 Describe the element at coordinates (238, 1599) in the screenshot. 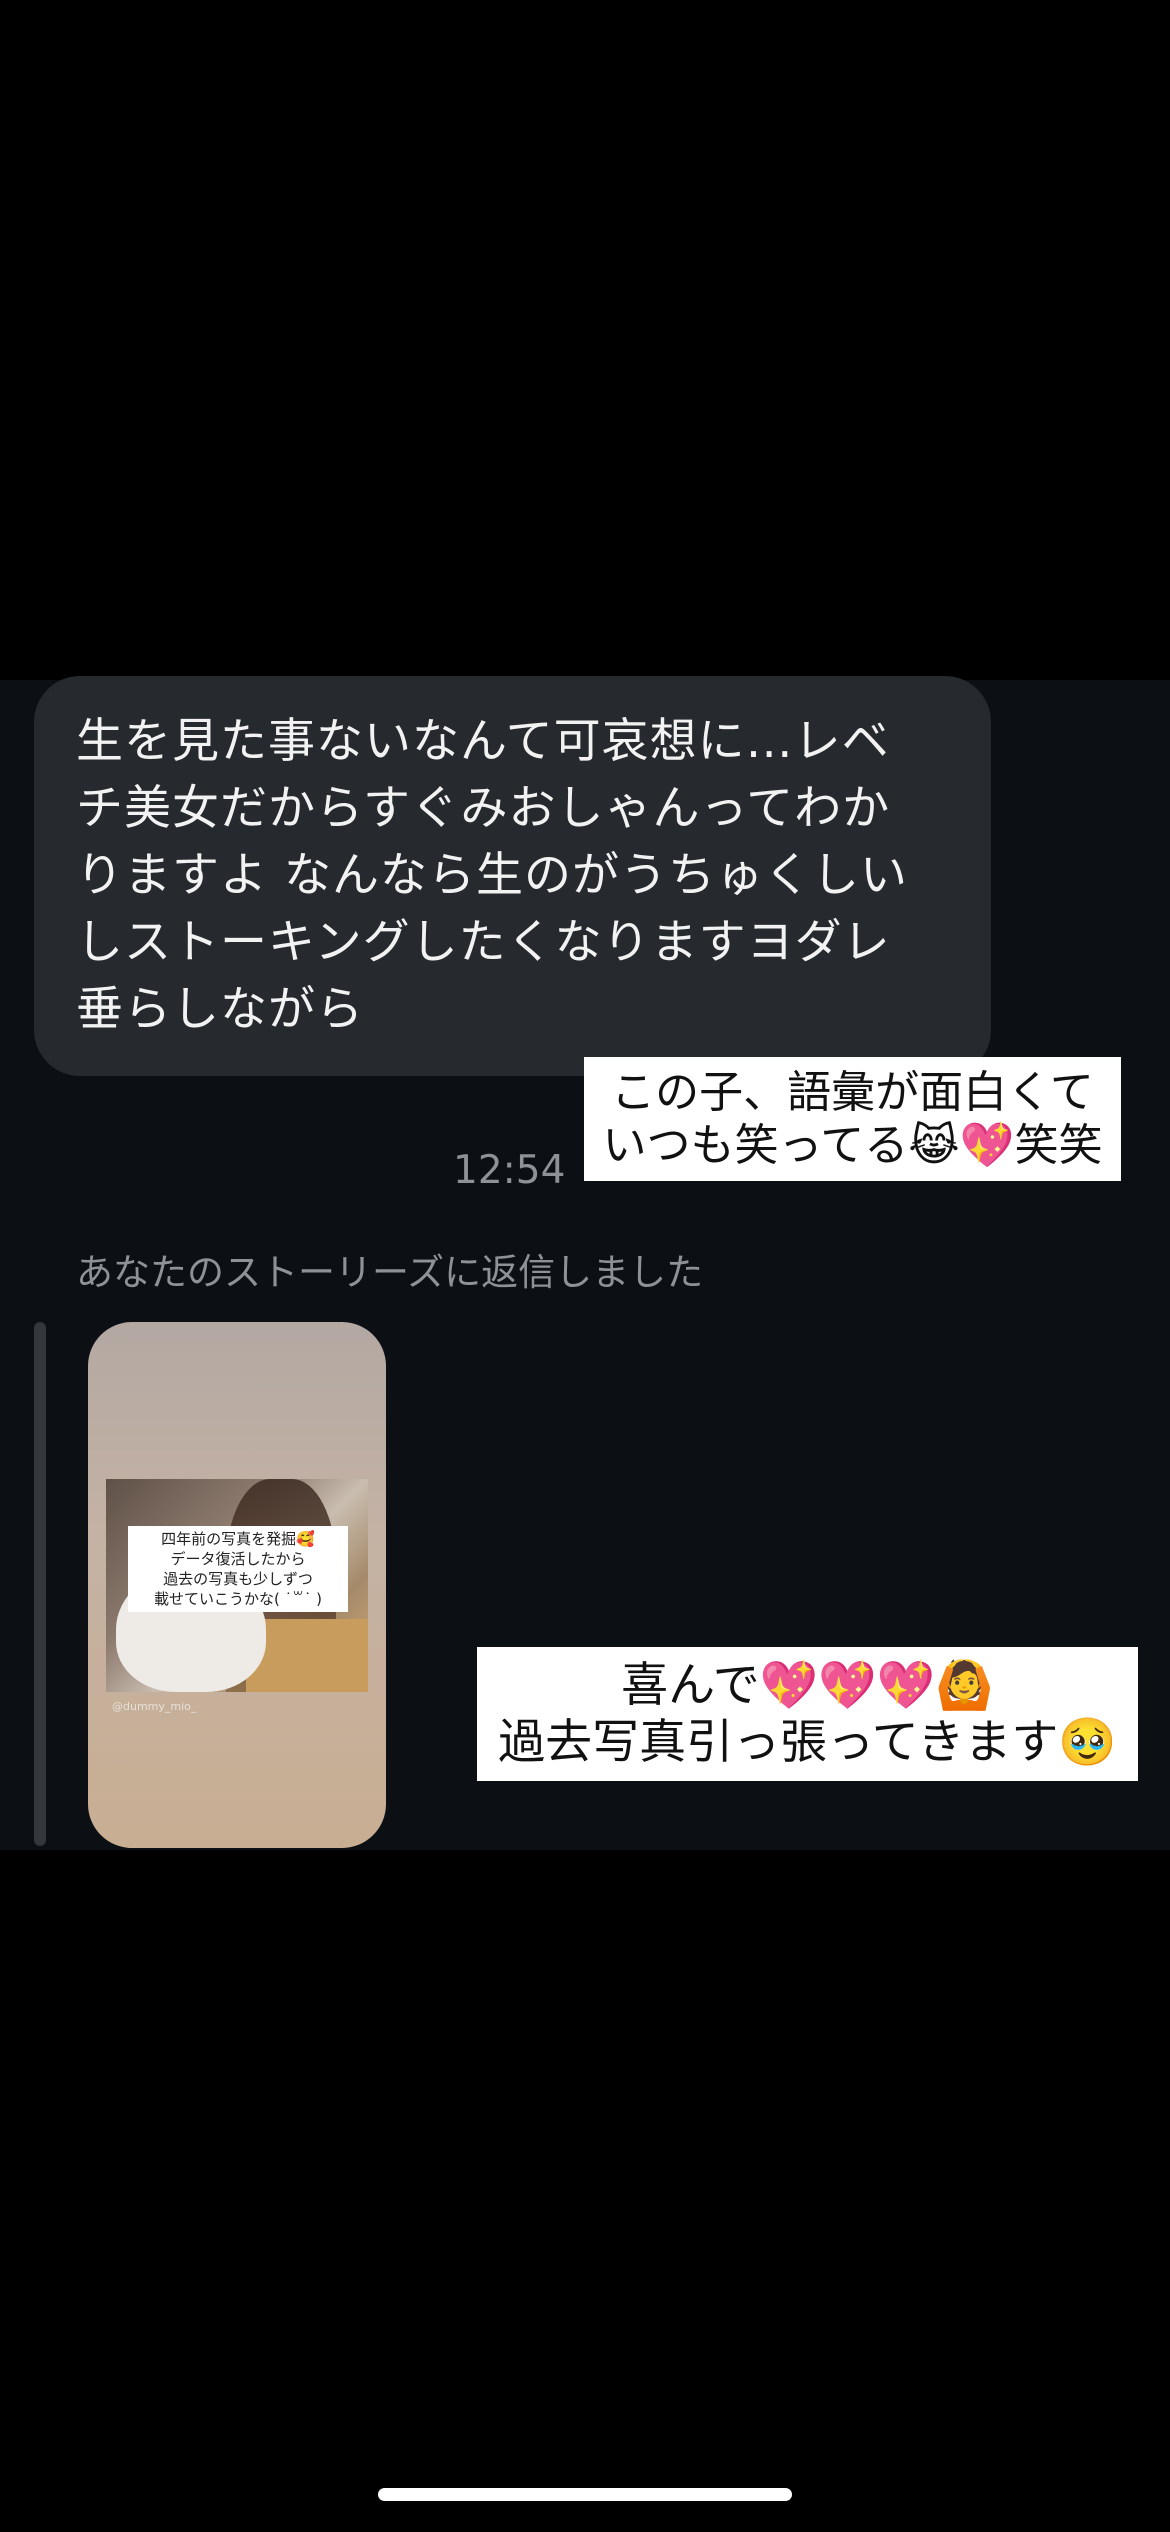

I see `story-text-line: 載せていこうかな( ˙꒳˙ )` at that location.